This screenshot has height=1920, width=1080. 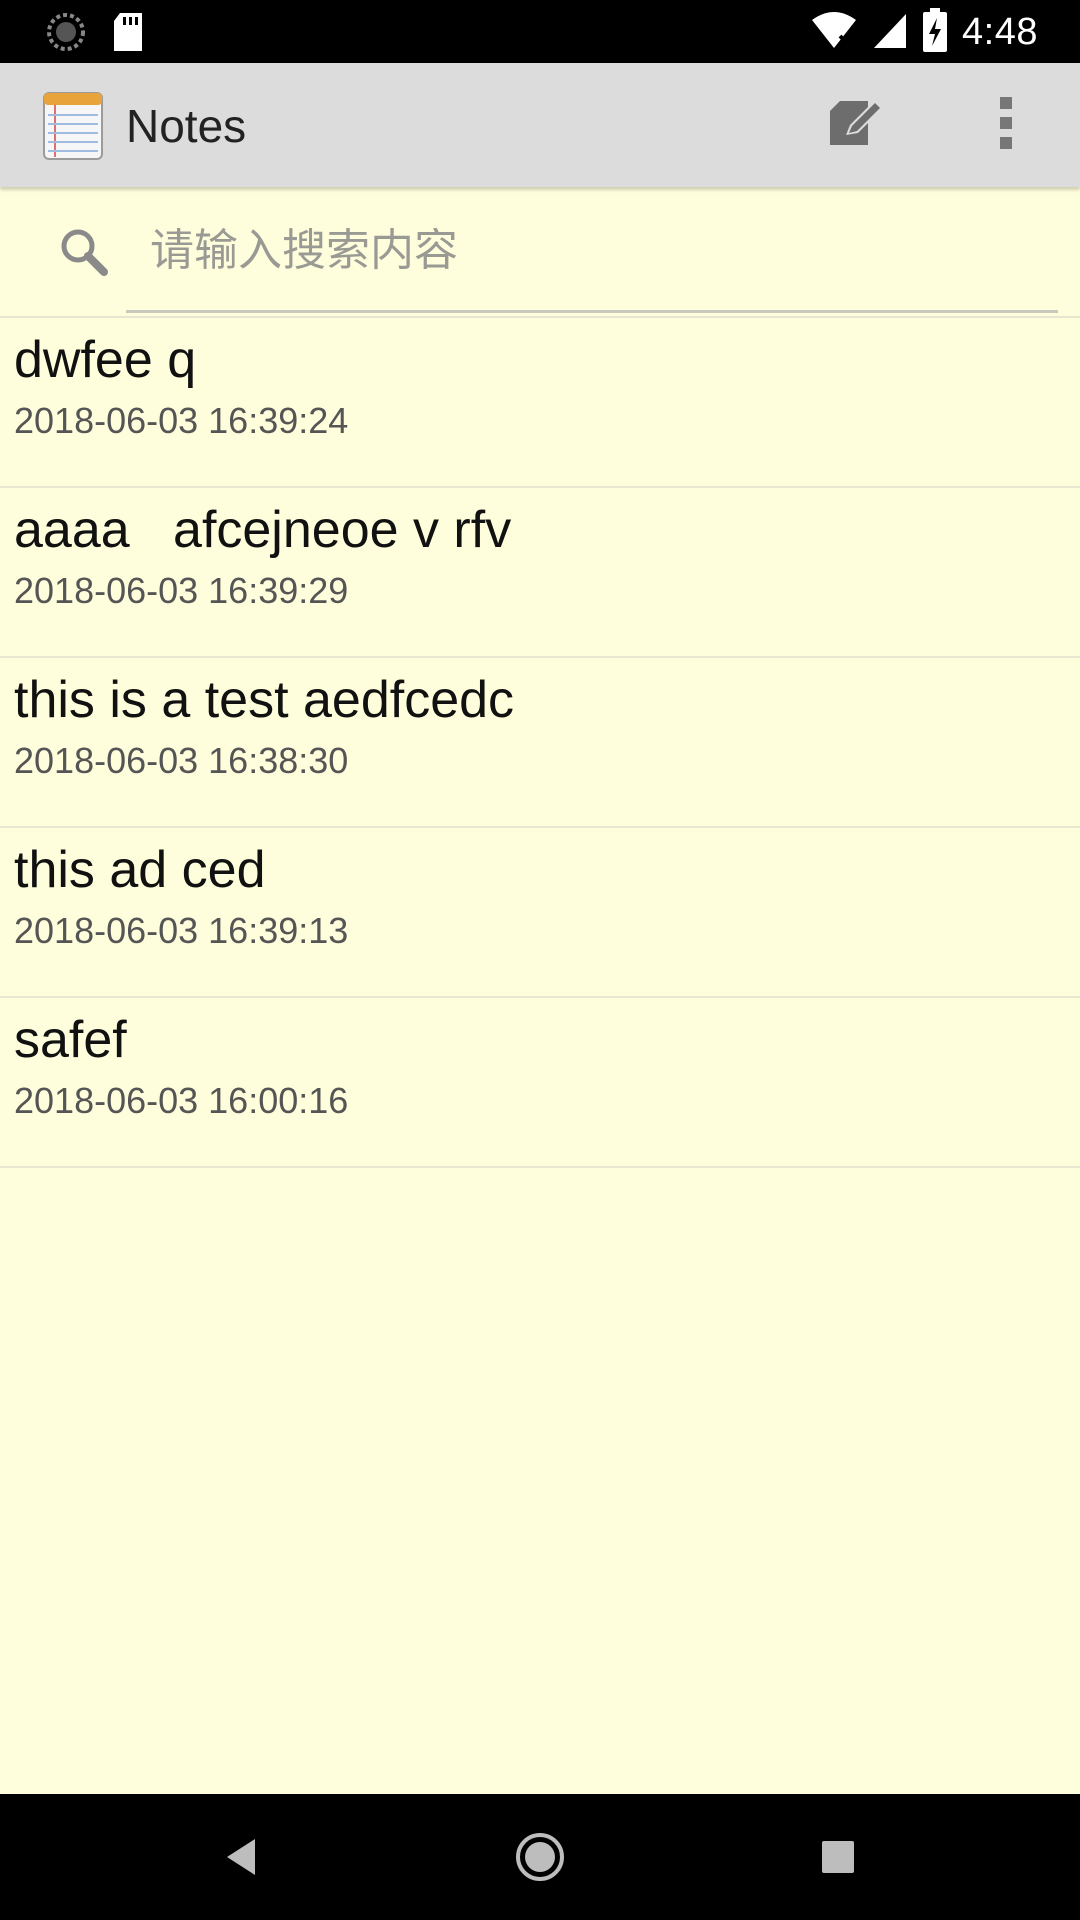 What do you see at coordinates (128, 34) in the screenshot?
I see `sd-card-icon` at bounding box center [128, 34].